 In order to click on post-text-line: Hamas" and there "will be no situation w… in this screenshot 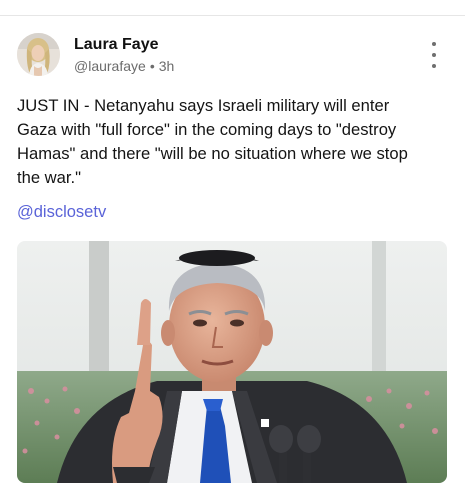, I will do `click(212, 153)`.